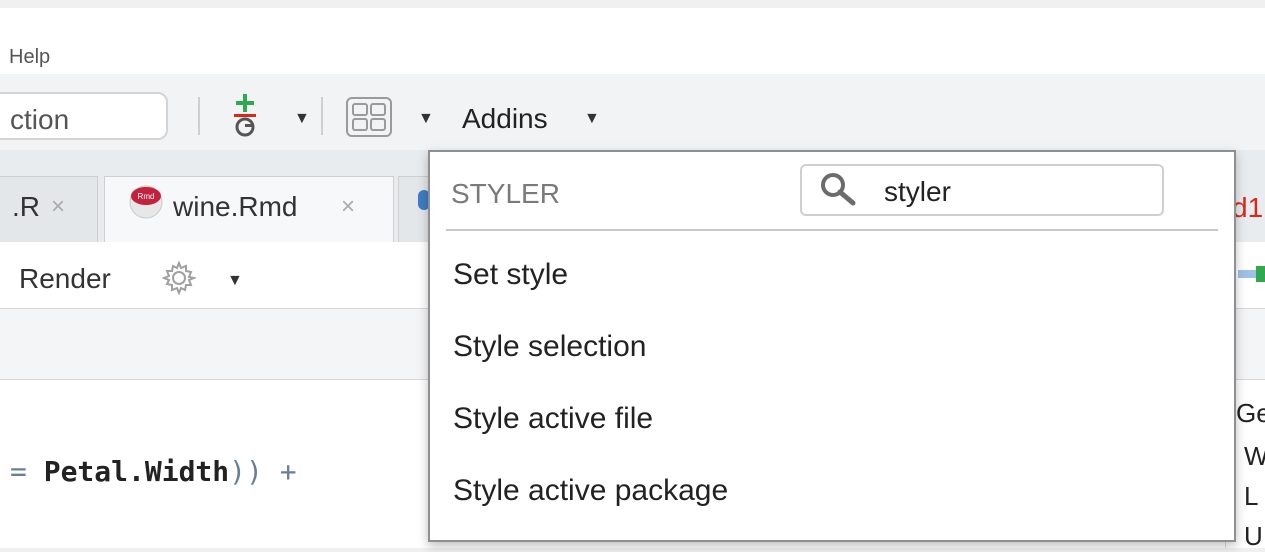 The image size is (1265, 552). What do you see at coordinates (632, 112) in the screenshot?
I see `main-toolbar` at bounding box center [632, 112].